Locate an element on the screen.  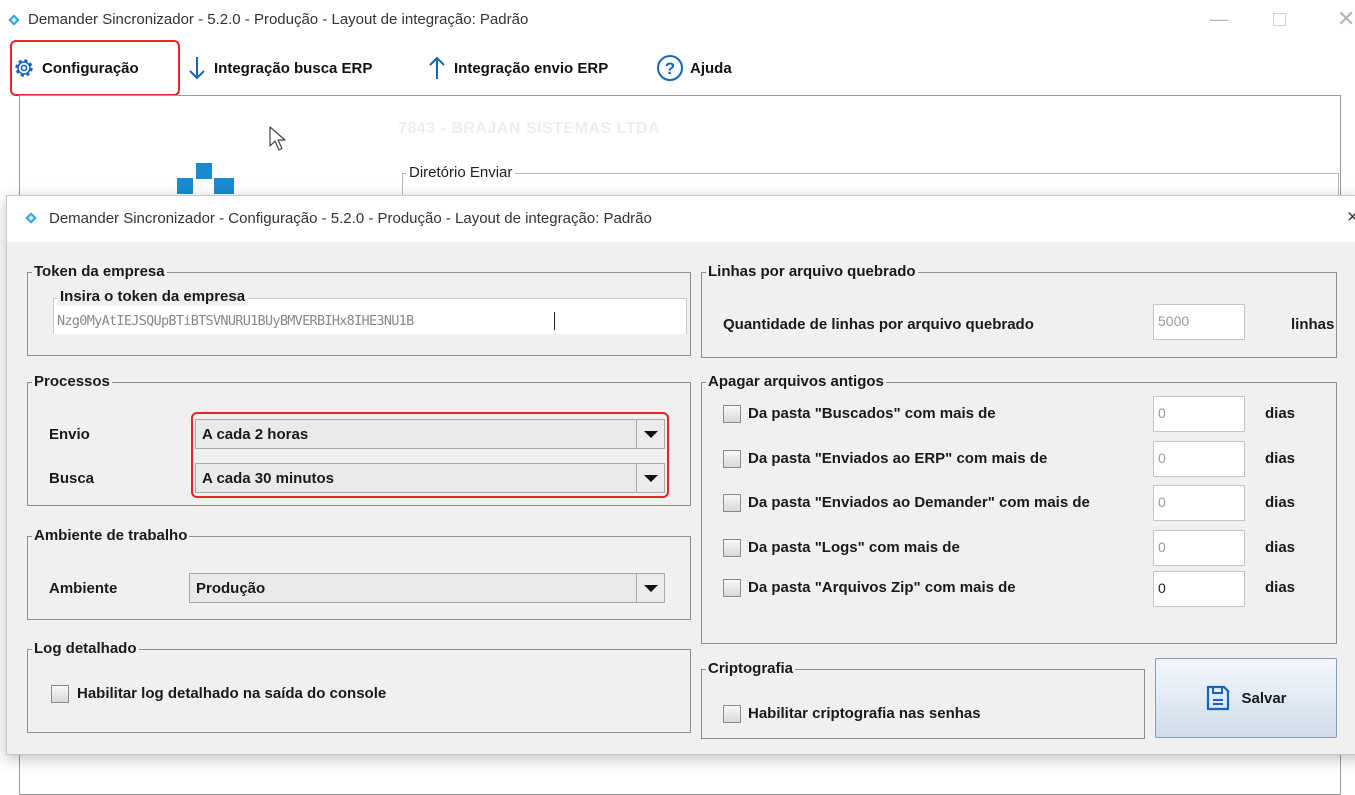
apagar-enviados-demander-checkbox is located at coordinates (732, 503).